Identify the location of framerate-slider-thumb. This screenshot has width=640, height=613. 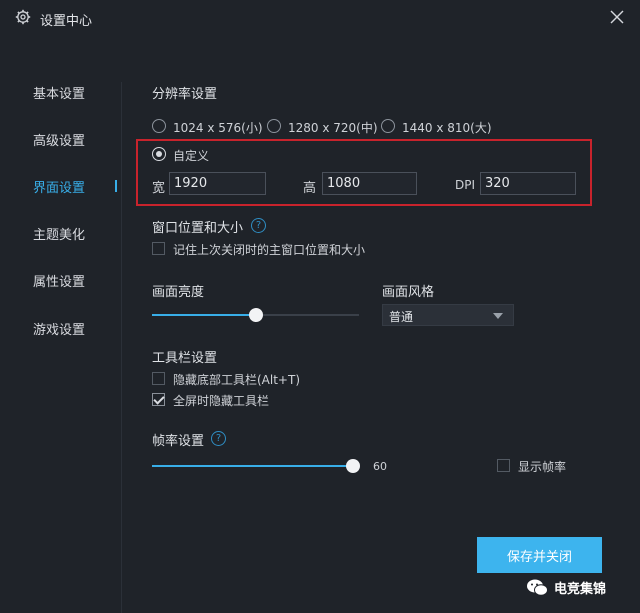
(353, 466).